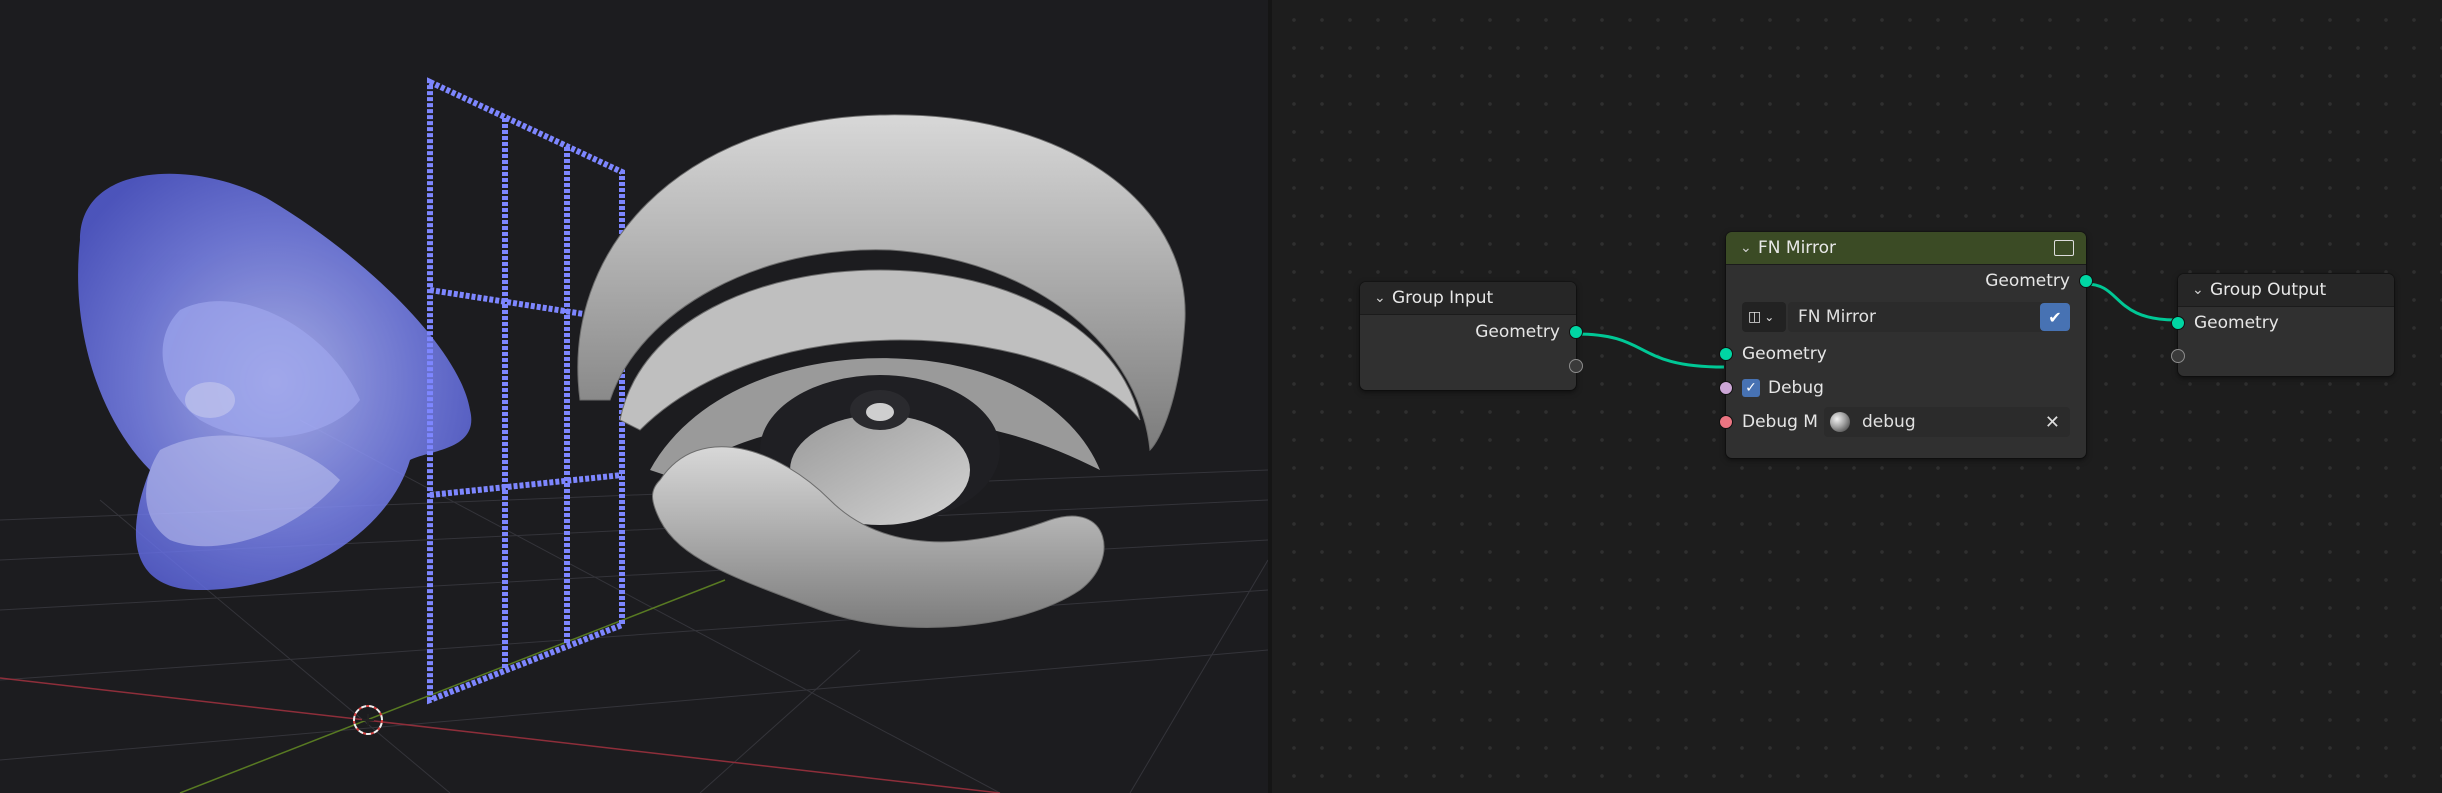 The height and width of the screenshot is (793, 2442). Describe the element at coordinates (368, 720) in the screenshot. I see `3d-cursor-icon` at that location.